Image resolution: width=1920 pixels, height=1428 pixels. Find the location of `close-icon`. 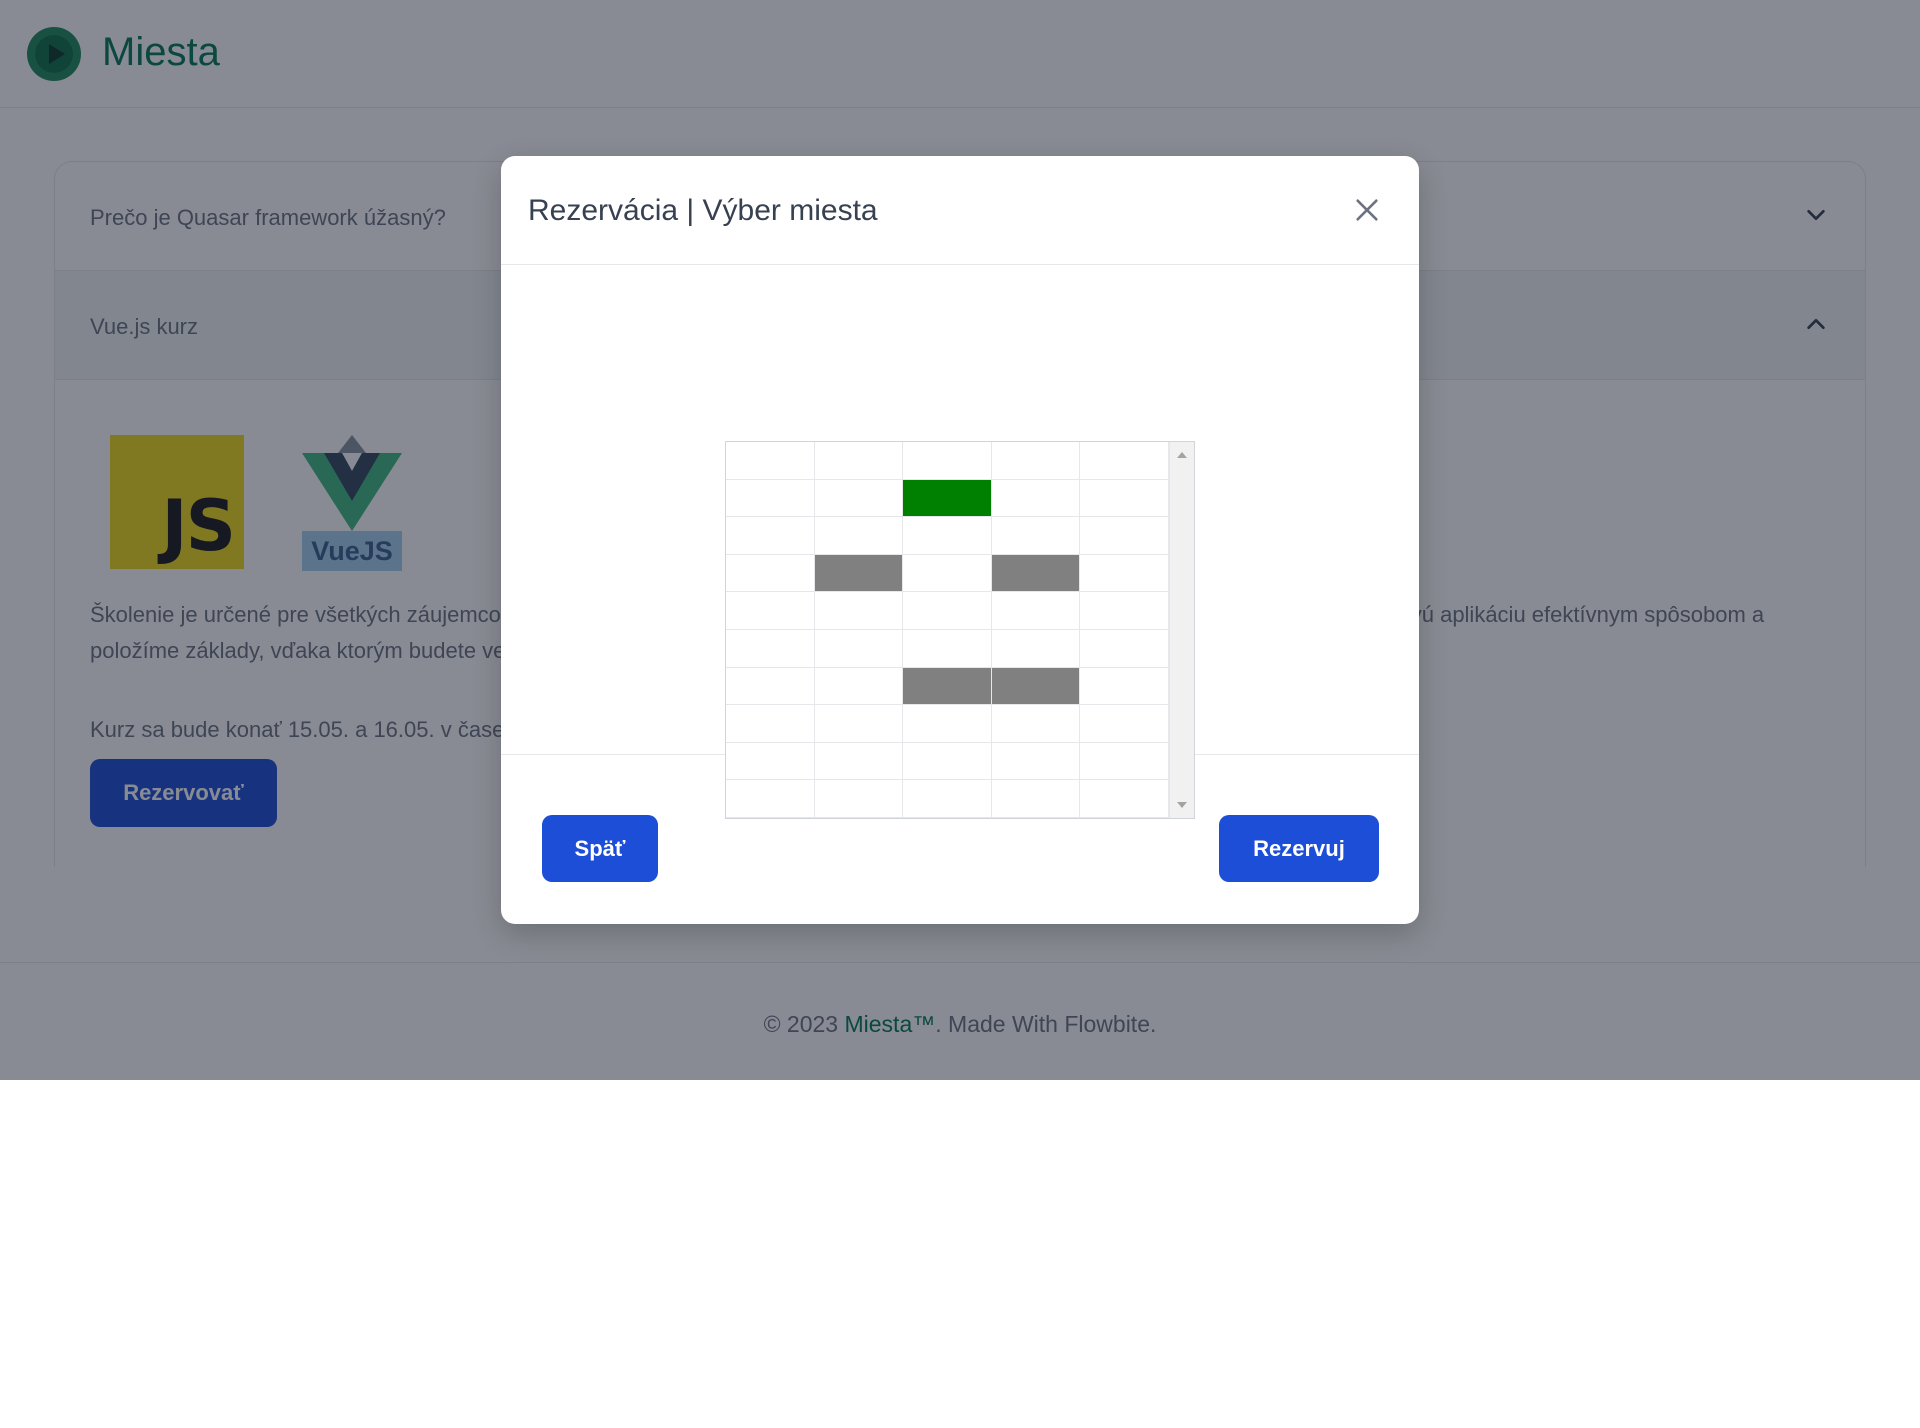

close-icon is located at coordinates (1367, 210).